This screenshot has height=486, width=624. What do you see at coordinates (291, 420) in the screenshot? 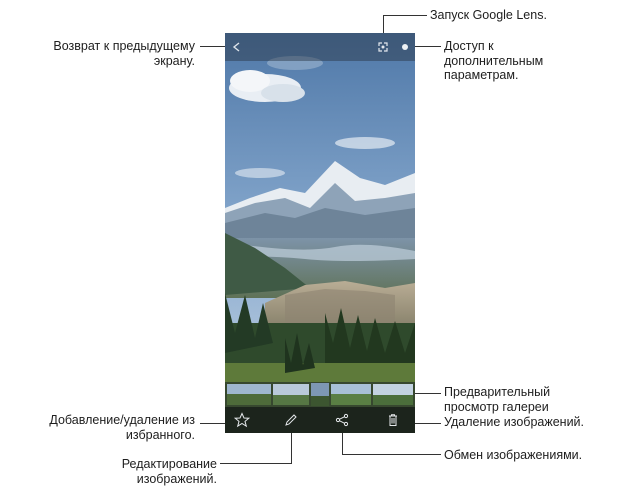
I see `pencil-icon` at bounding box center [291, 420].